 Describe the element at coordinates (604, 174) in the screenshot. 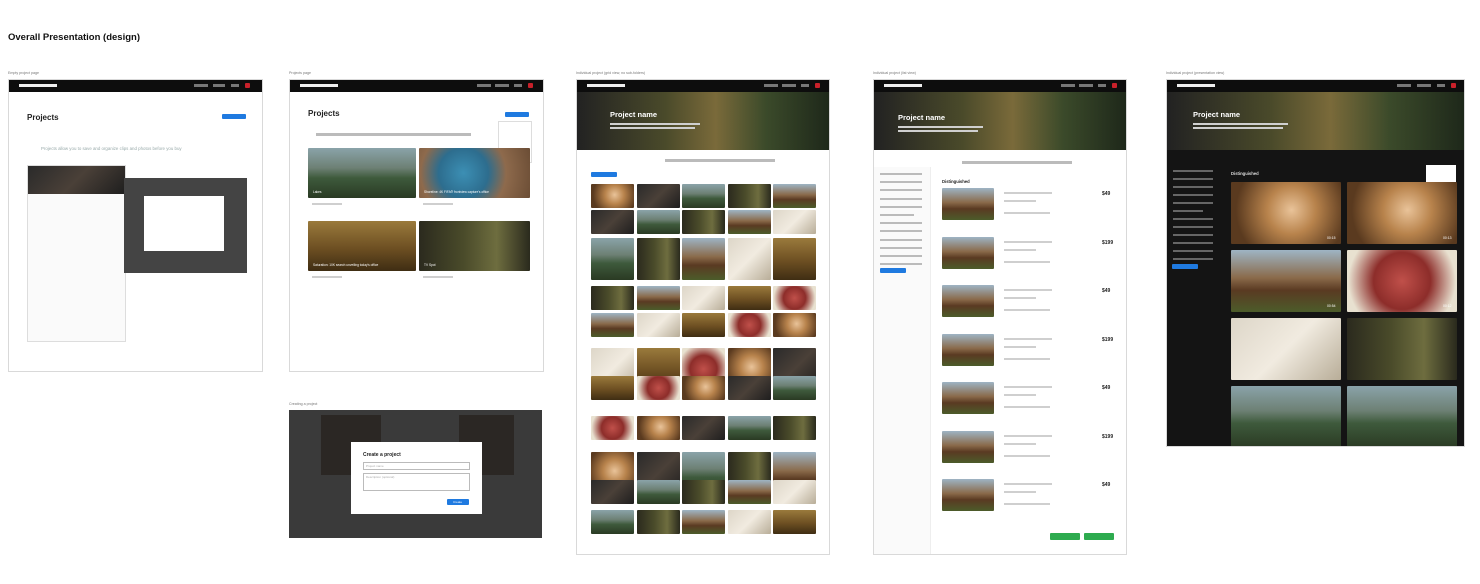

I see `add-to-cart-button` at that location.